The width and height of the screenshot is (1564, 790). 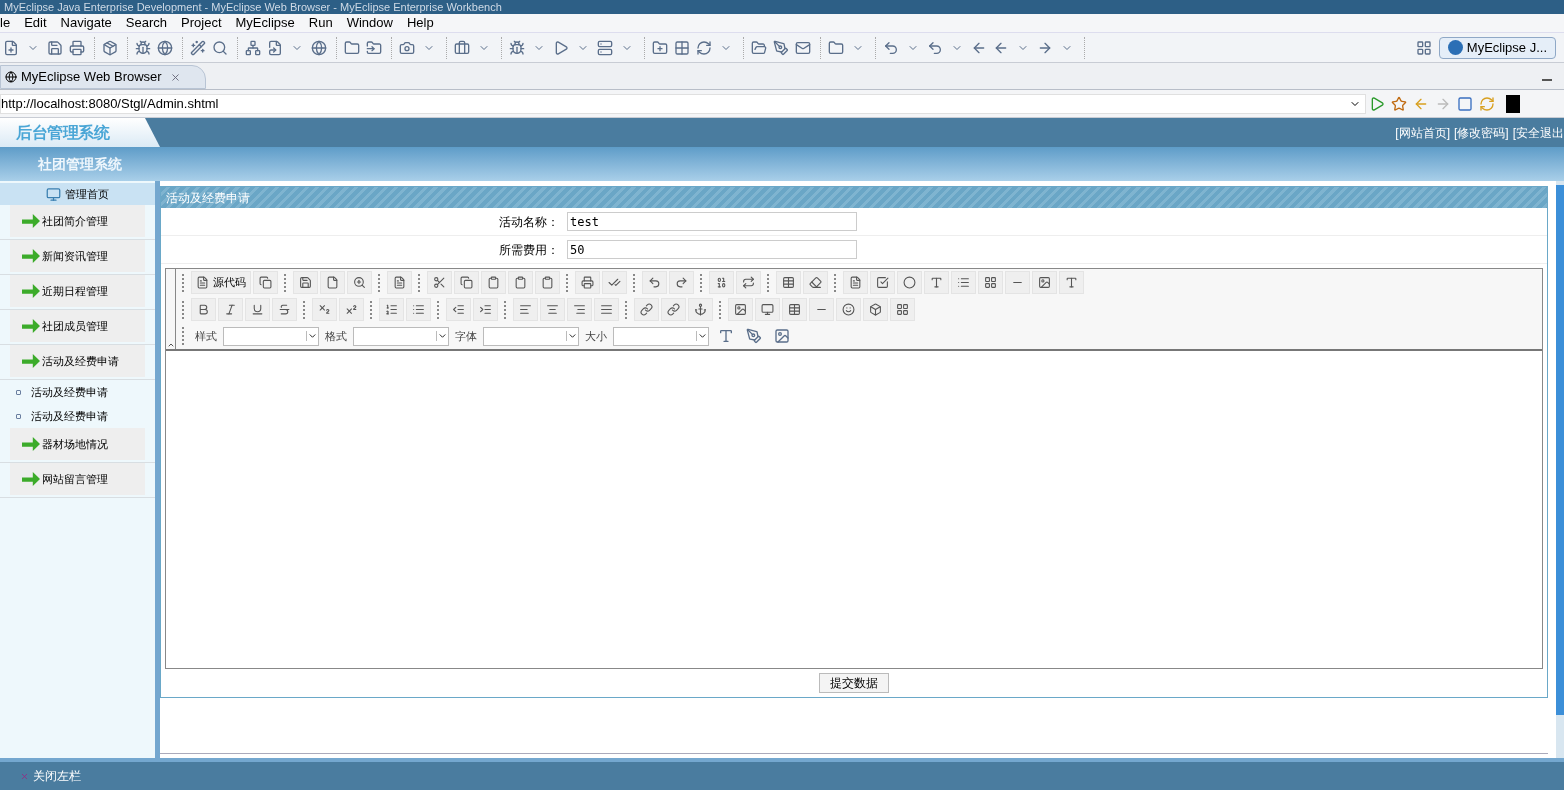 I want to click on bullet-list-icon, so click(x=418, y=309).